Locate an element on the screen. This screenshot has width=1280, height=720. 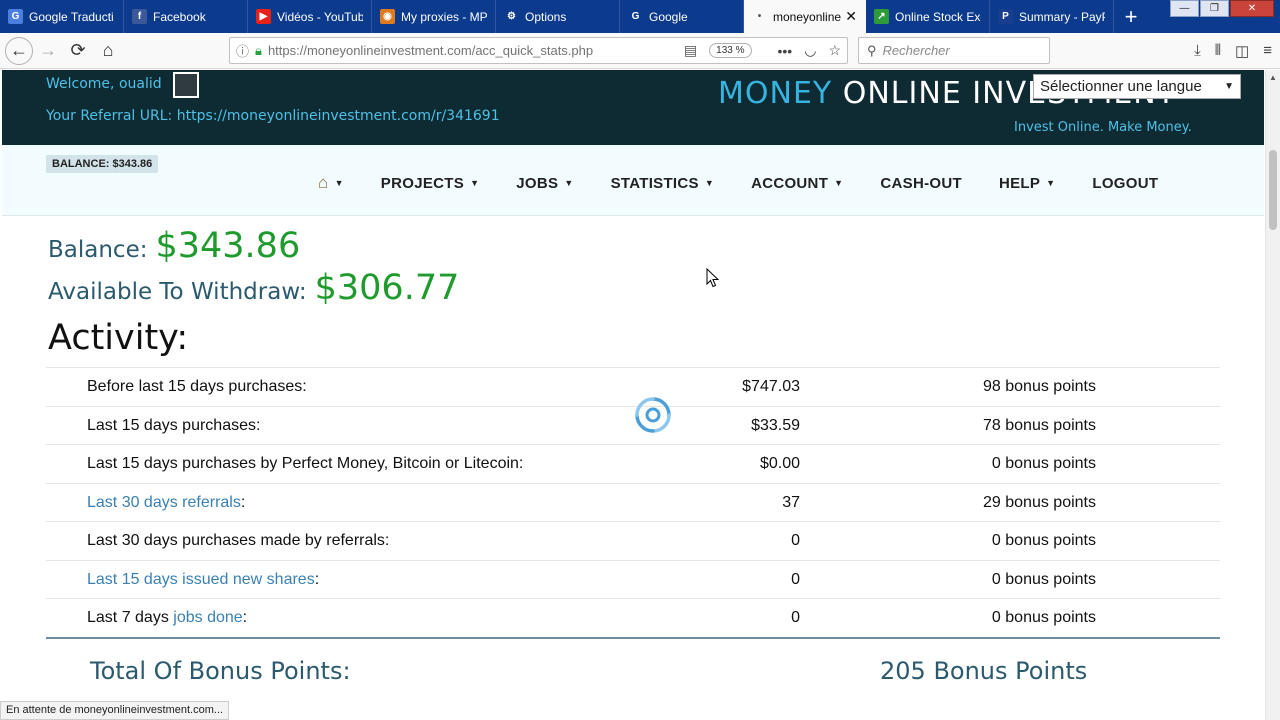
tab-title: Google is located at coordinates (668, 16).